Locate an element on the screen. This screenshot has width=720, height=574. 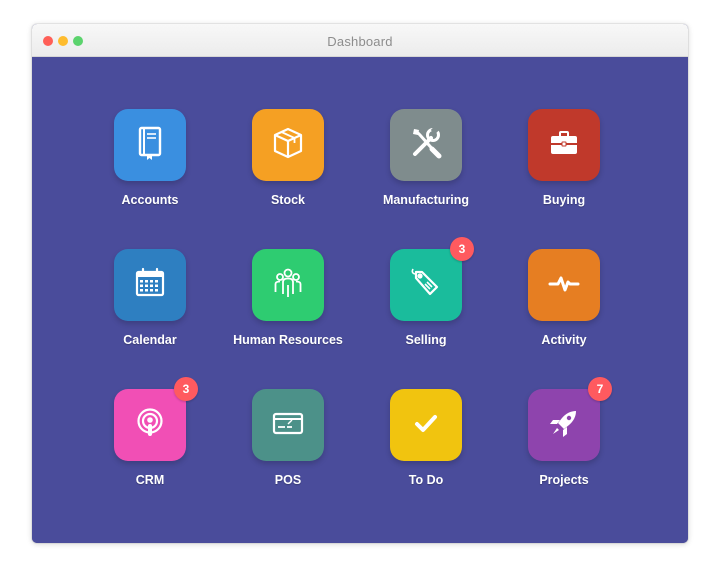
app-selling: 3 Selling is located at coordinates (426, 298).